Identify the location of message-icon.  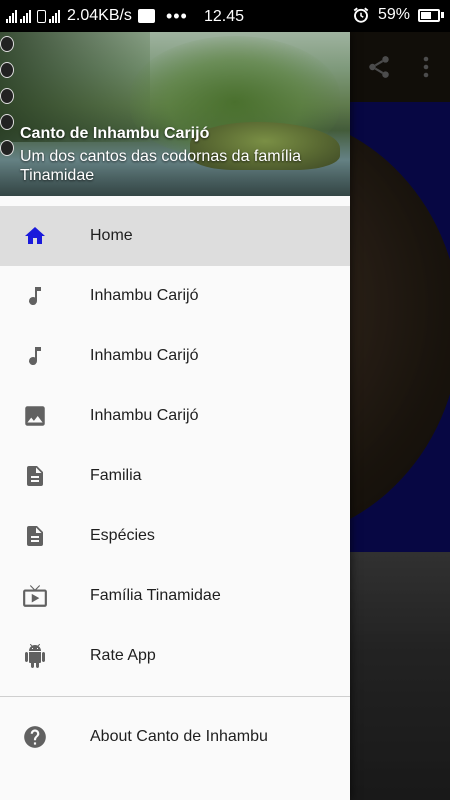
(146, 16).